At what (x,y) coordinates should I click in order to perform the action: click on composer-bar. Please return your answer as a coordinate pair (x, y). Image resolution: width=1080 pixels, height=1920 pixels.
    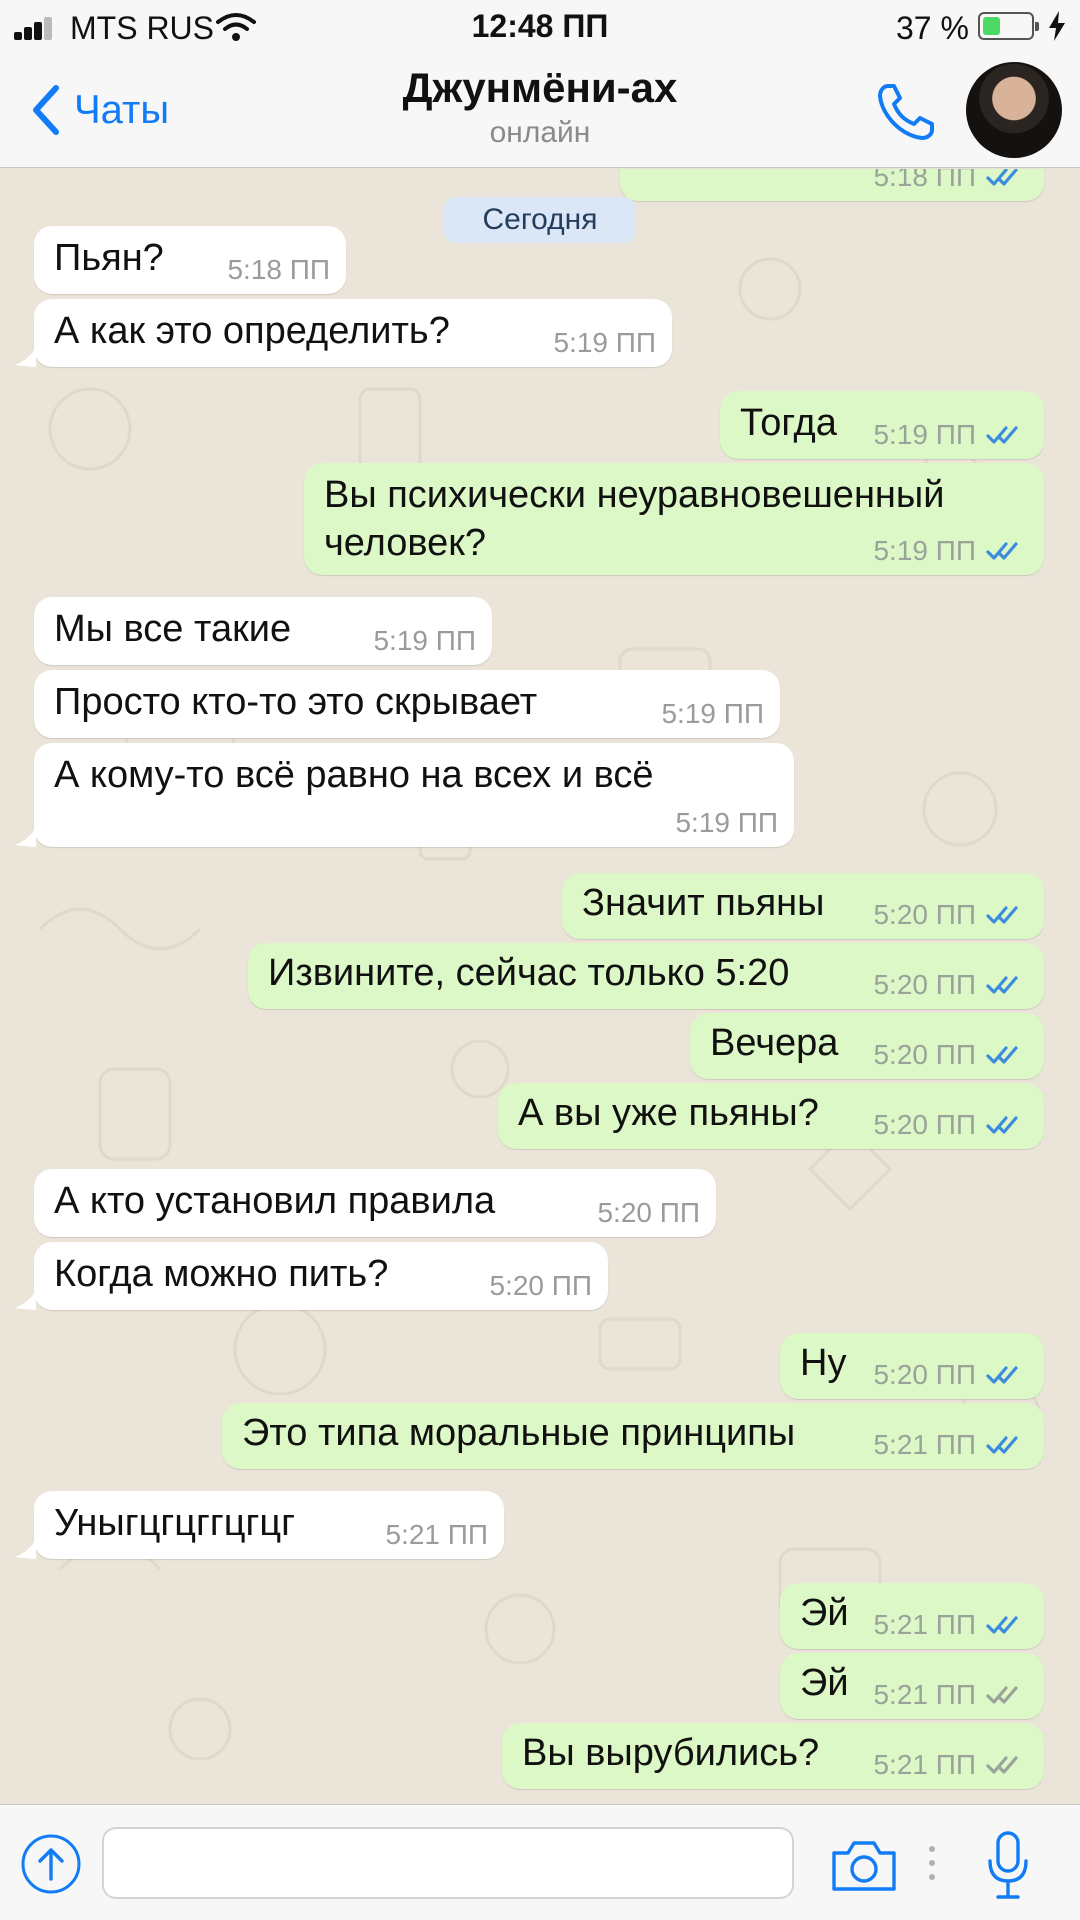
    Looking at the image, I should click on (540, 1862).